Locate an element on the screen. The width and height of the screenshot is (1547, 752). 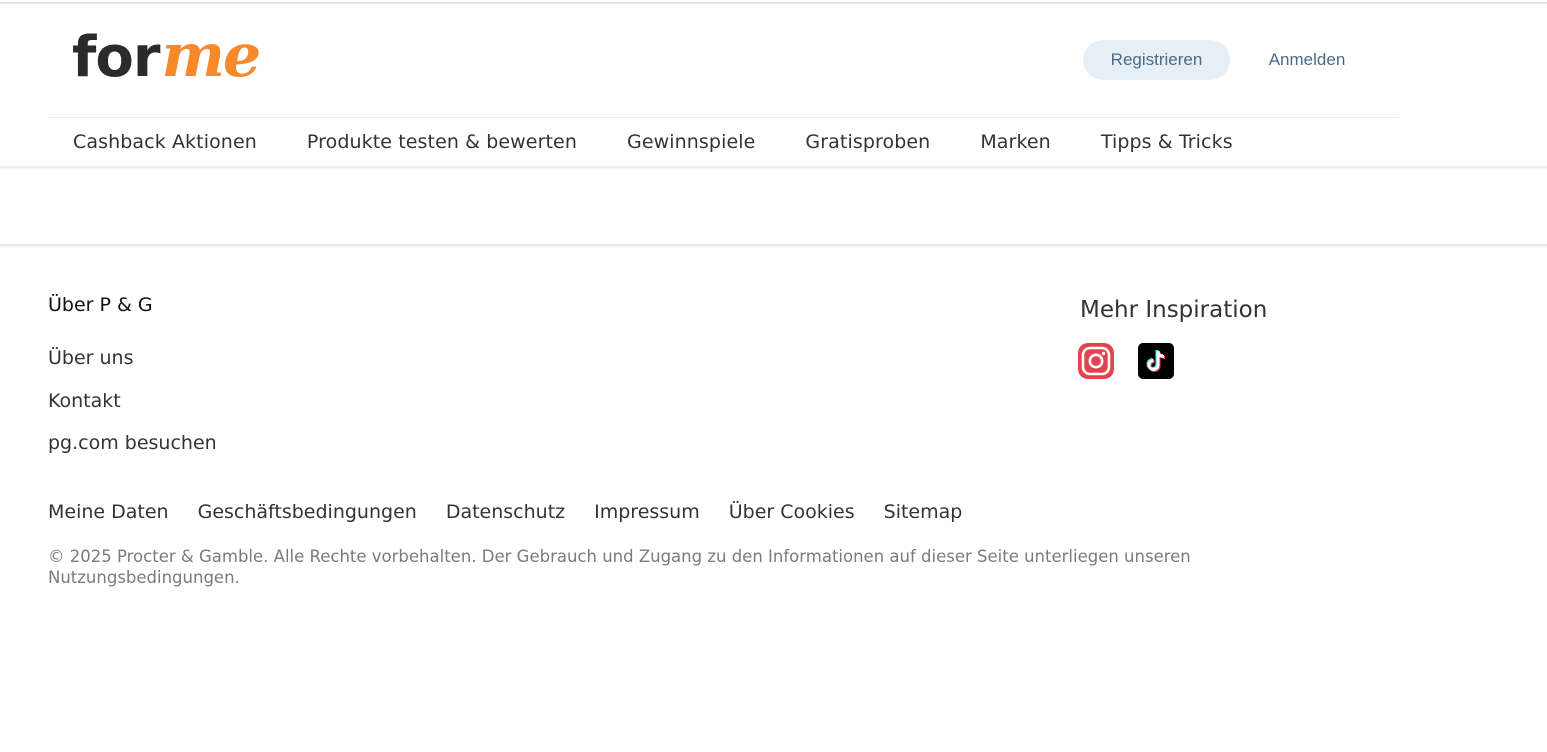
footer-link-about-us: Über uns is located at coordinates (132, 366).